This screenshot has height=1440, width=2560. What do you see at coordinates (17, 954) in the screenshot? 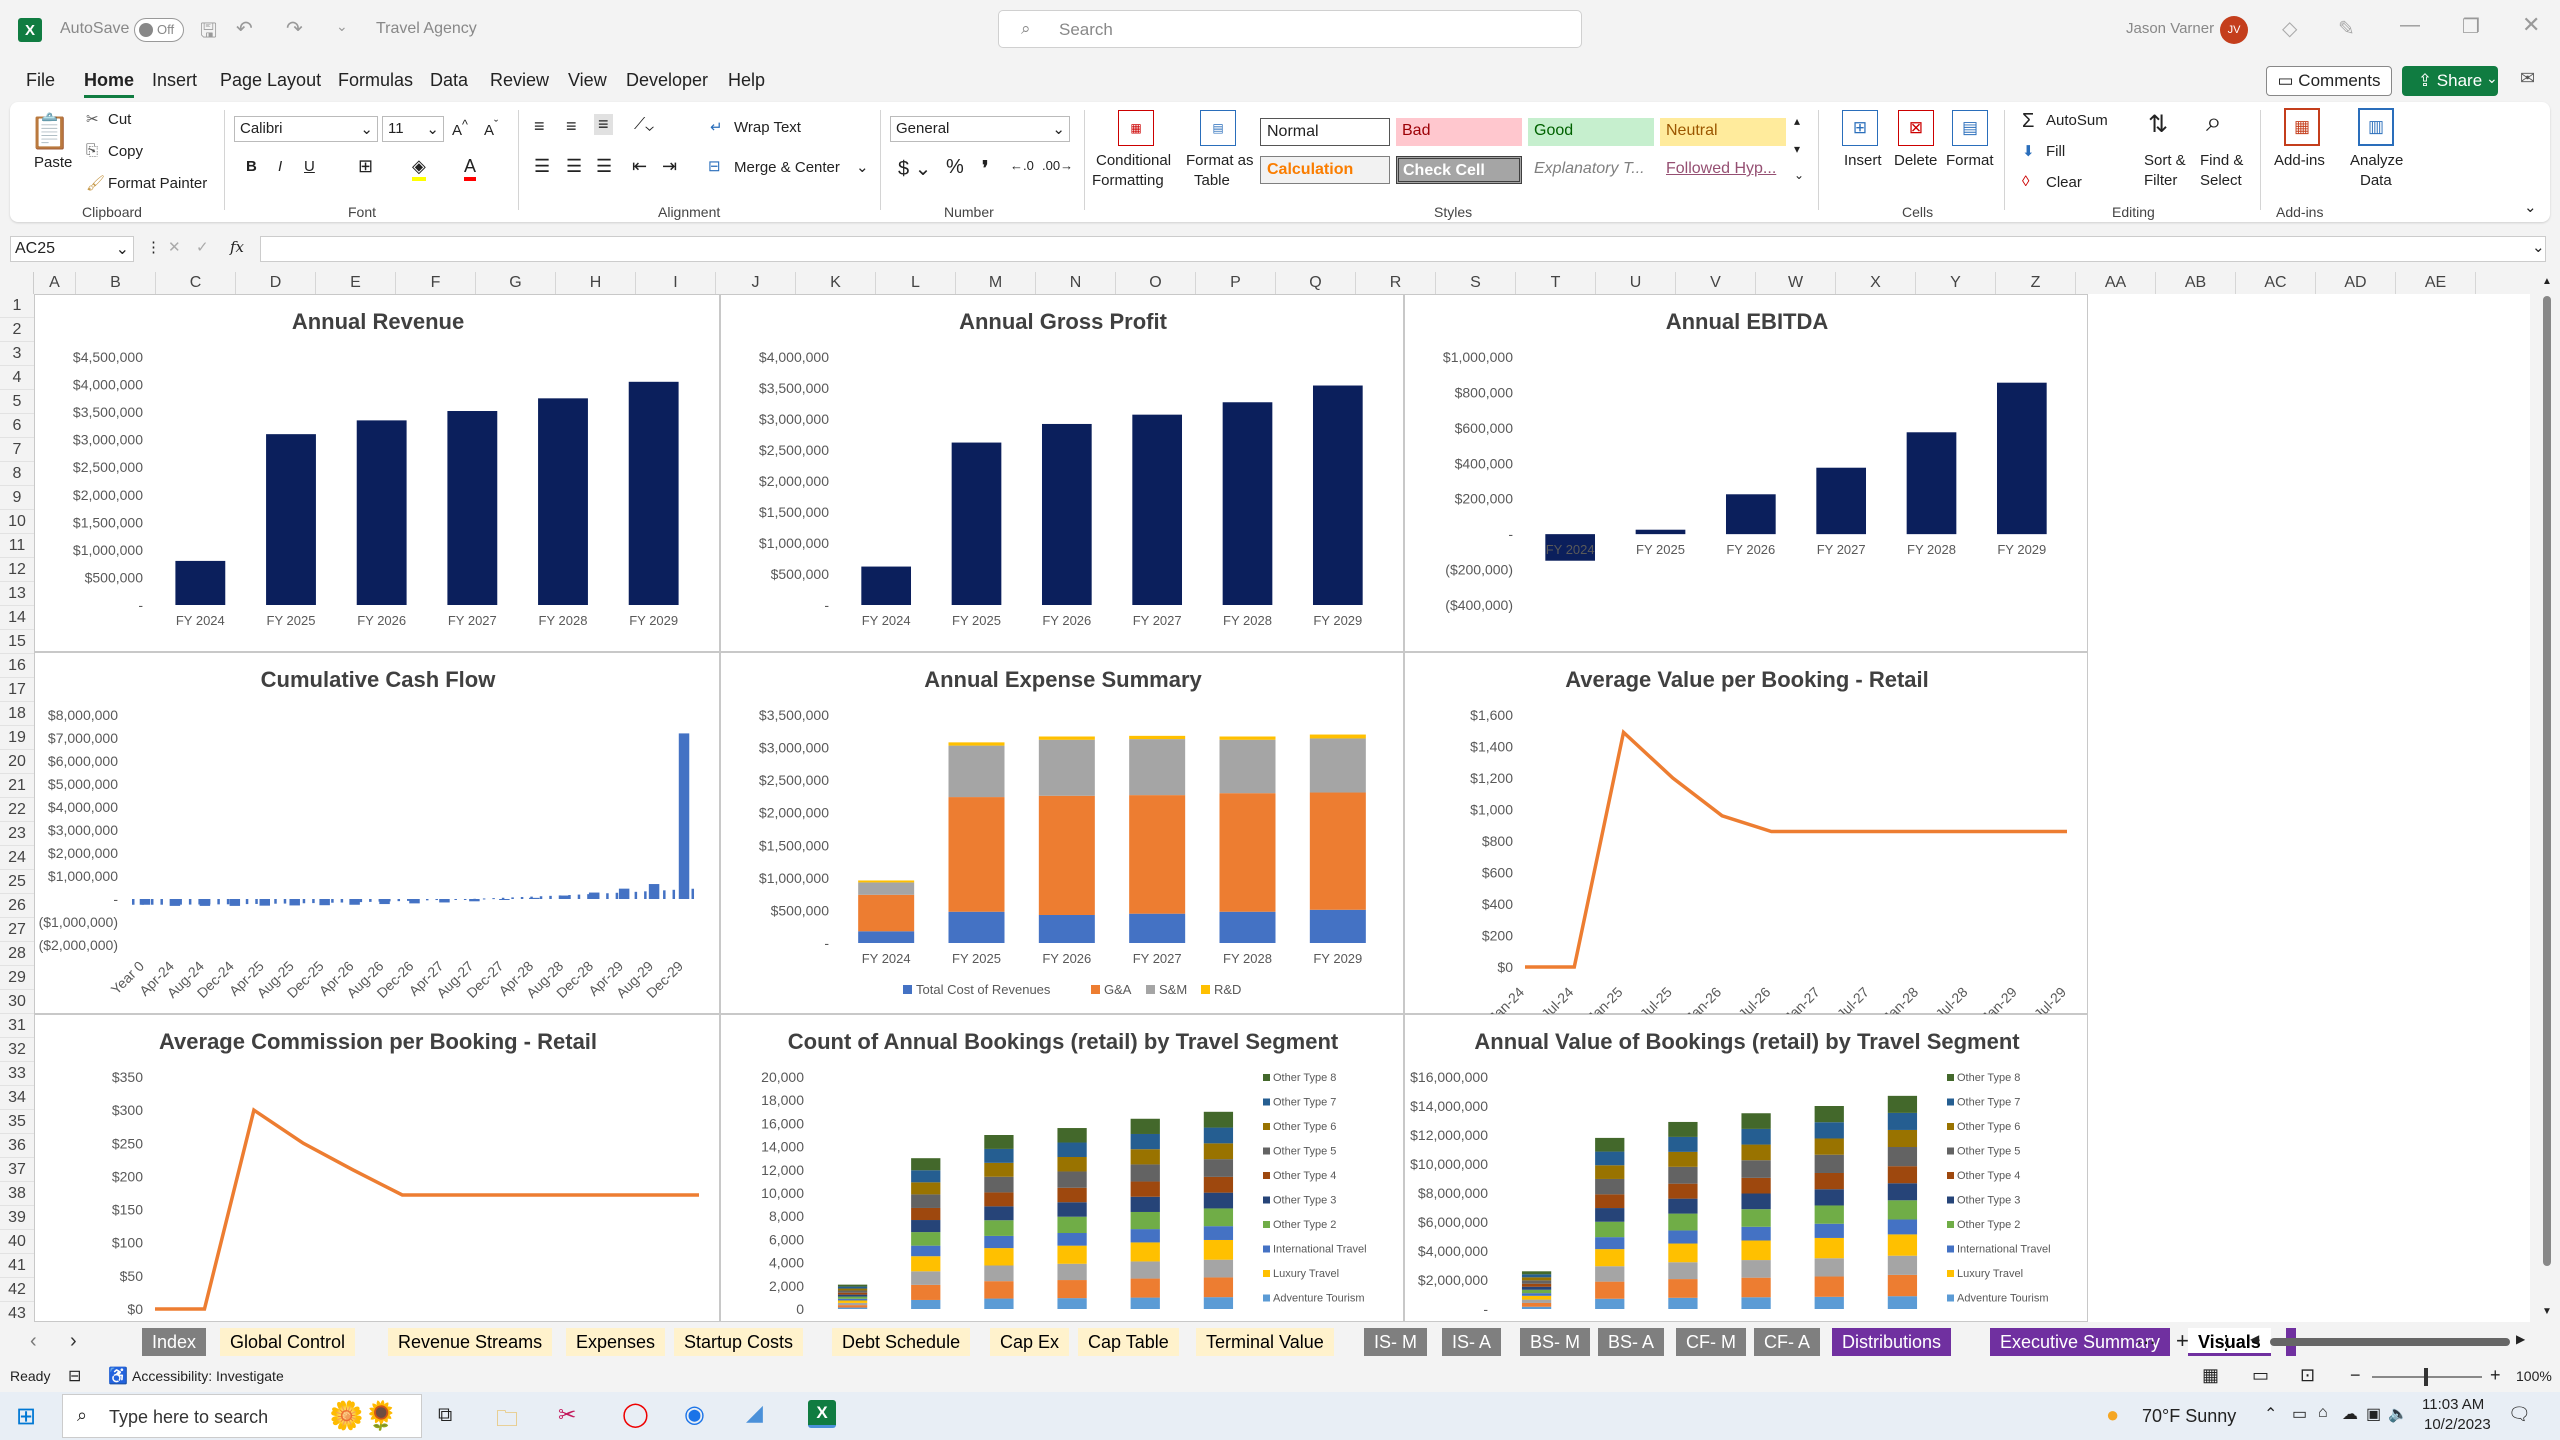
I see `row-header: 28` at bounding box center [17, 954].